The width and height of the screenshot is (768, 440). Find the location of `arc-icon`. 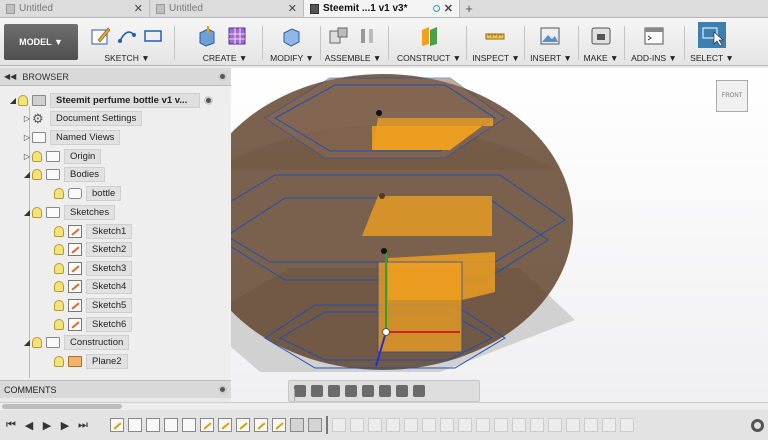

arc-icon is located at coordinates (127, 36).